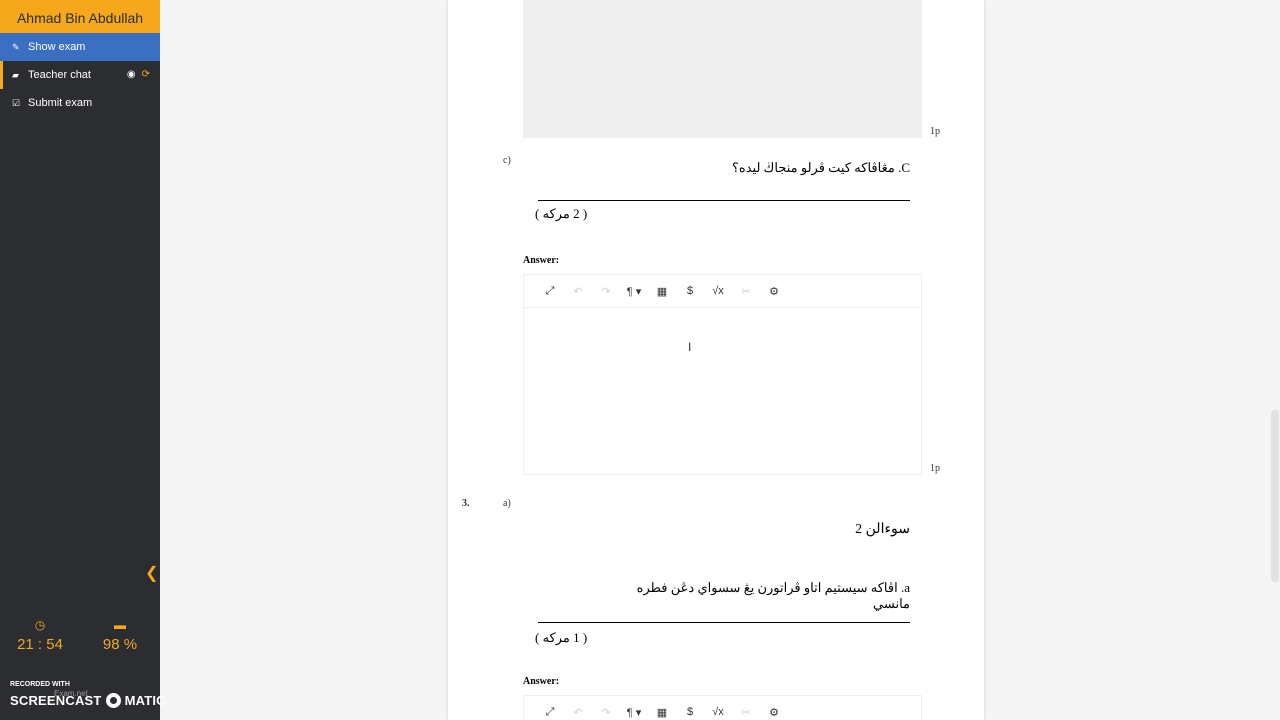  I want to click on answer-editor: ⤢ ↶ ↷ ¶ ▾ ▦ $ √x ✂ ⚙, so click(722, 374).